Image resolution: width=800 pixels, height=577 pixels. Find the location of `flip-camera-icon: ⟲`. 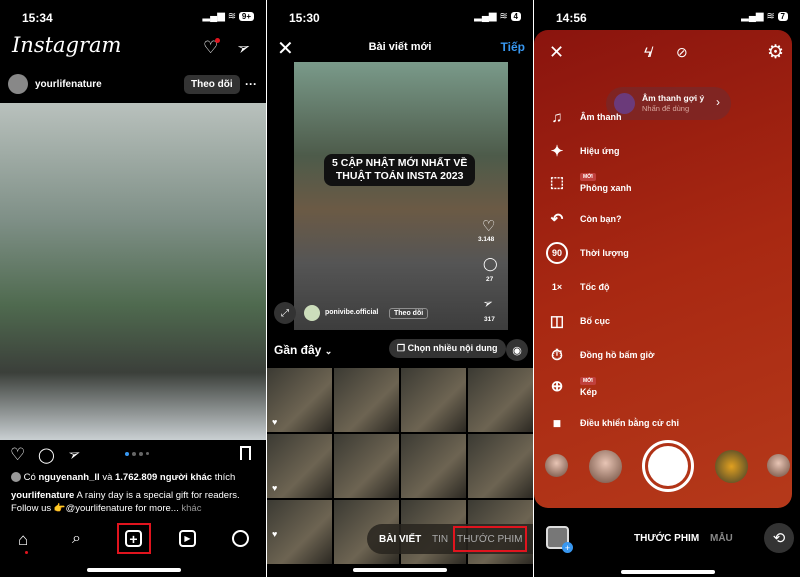

flip-camera-icon: ⟲ is located at coordinates (779, 538).